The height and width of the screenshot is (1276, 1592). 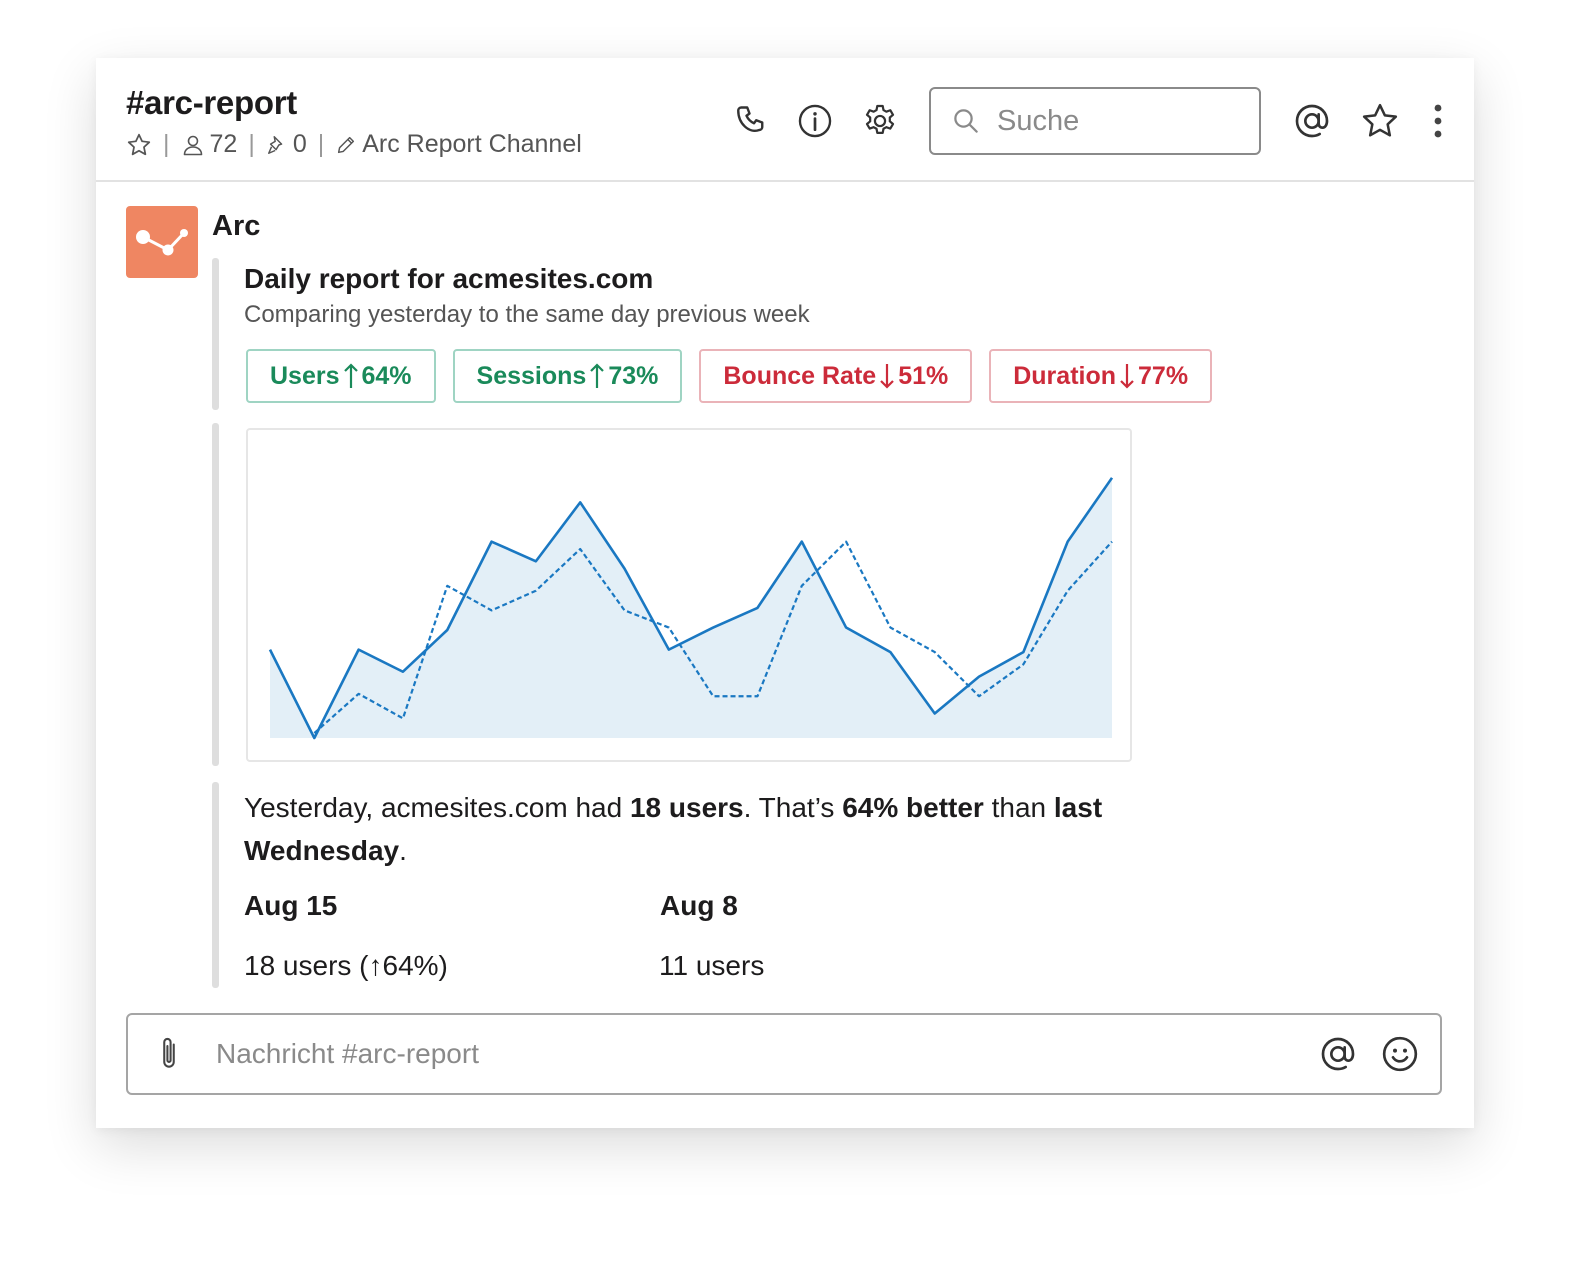 I want to click on metric-pill-sessions: Sessions 73%, so click(x=567, y=376).